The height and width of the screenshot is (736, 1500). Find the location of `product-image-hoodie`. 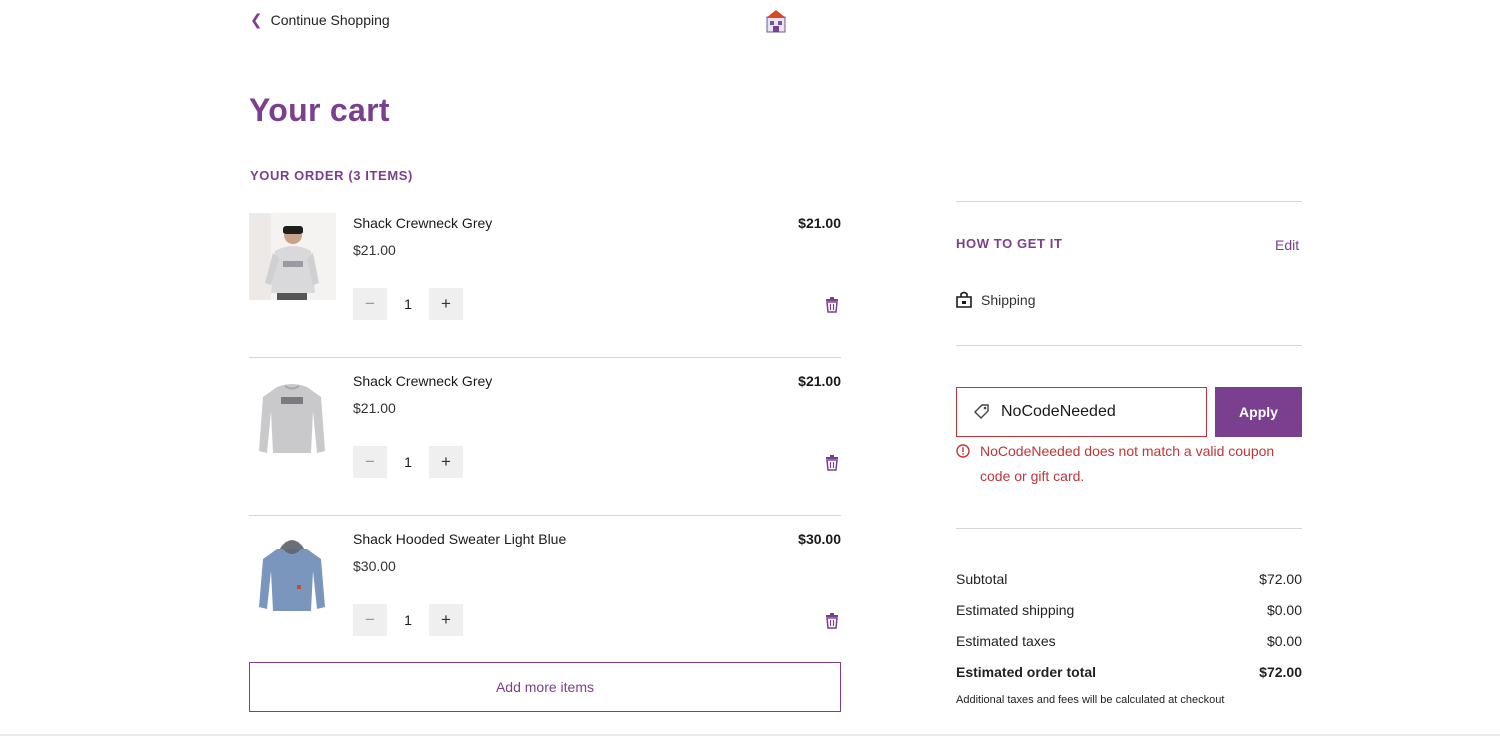

product-image-hoodie is located at coordinates (292, 572).